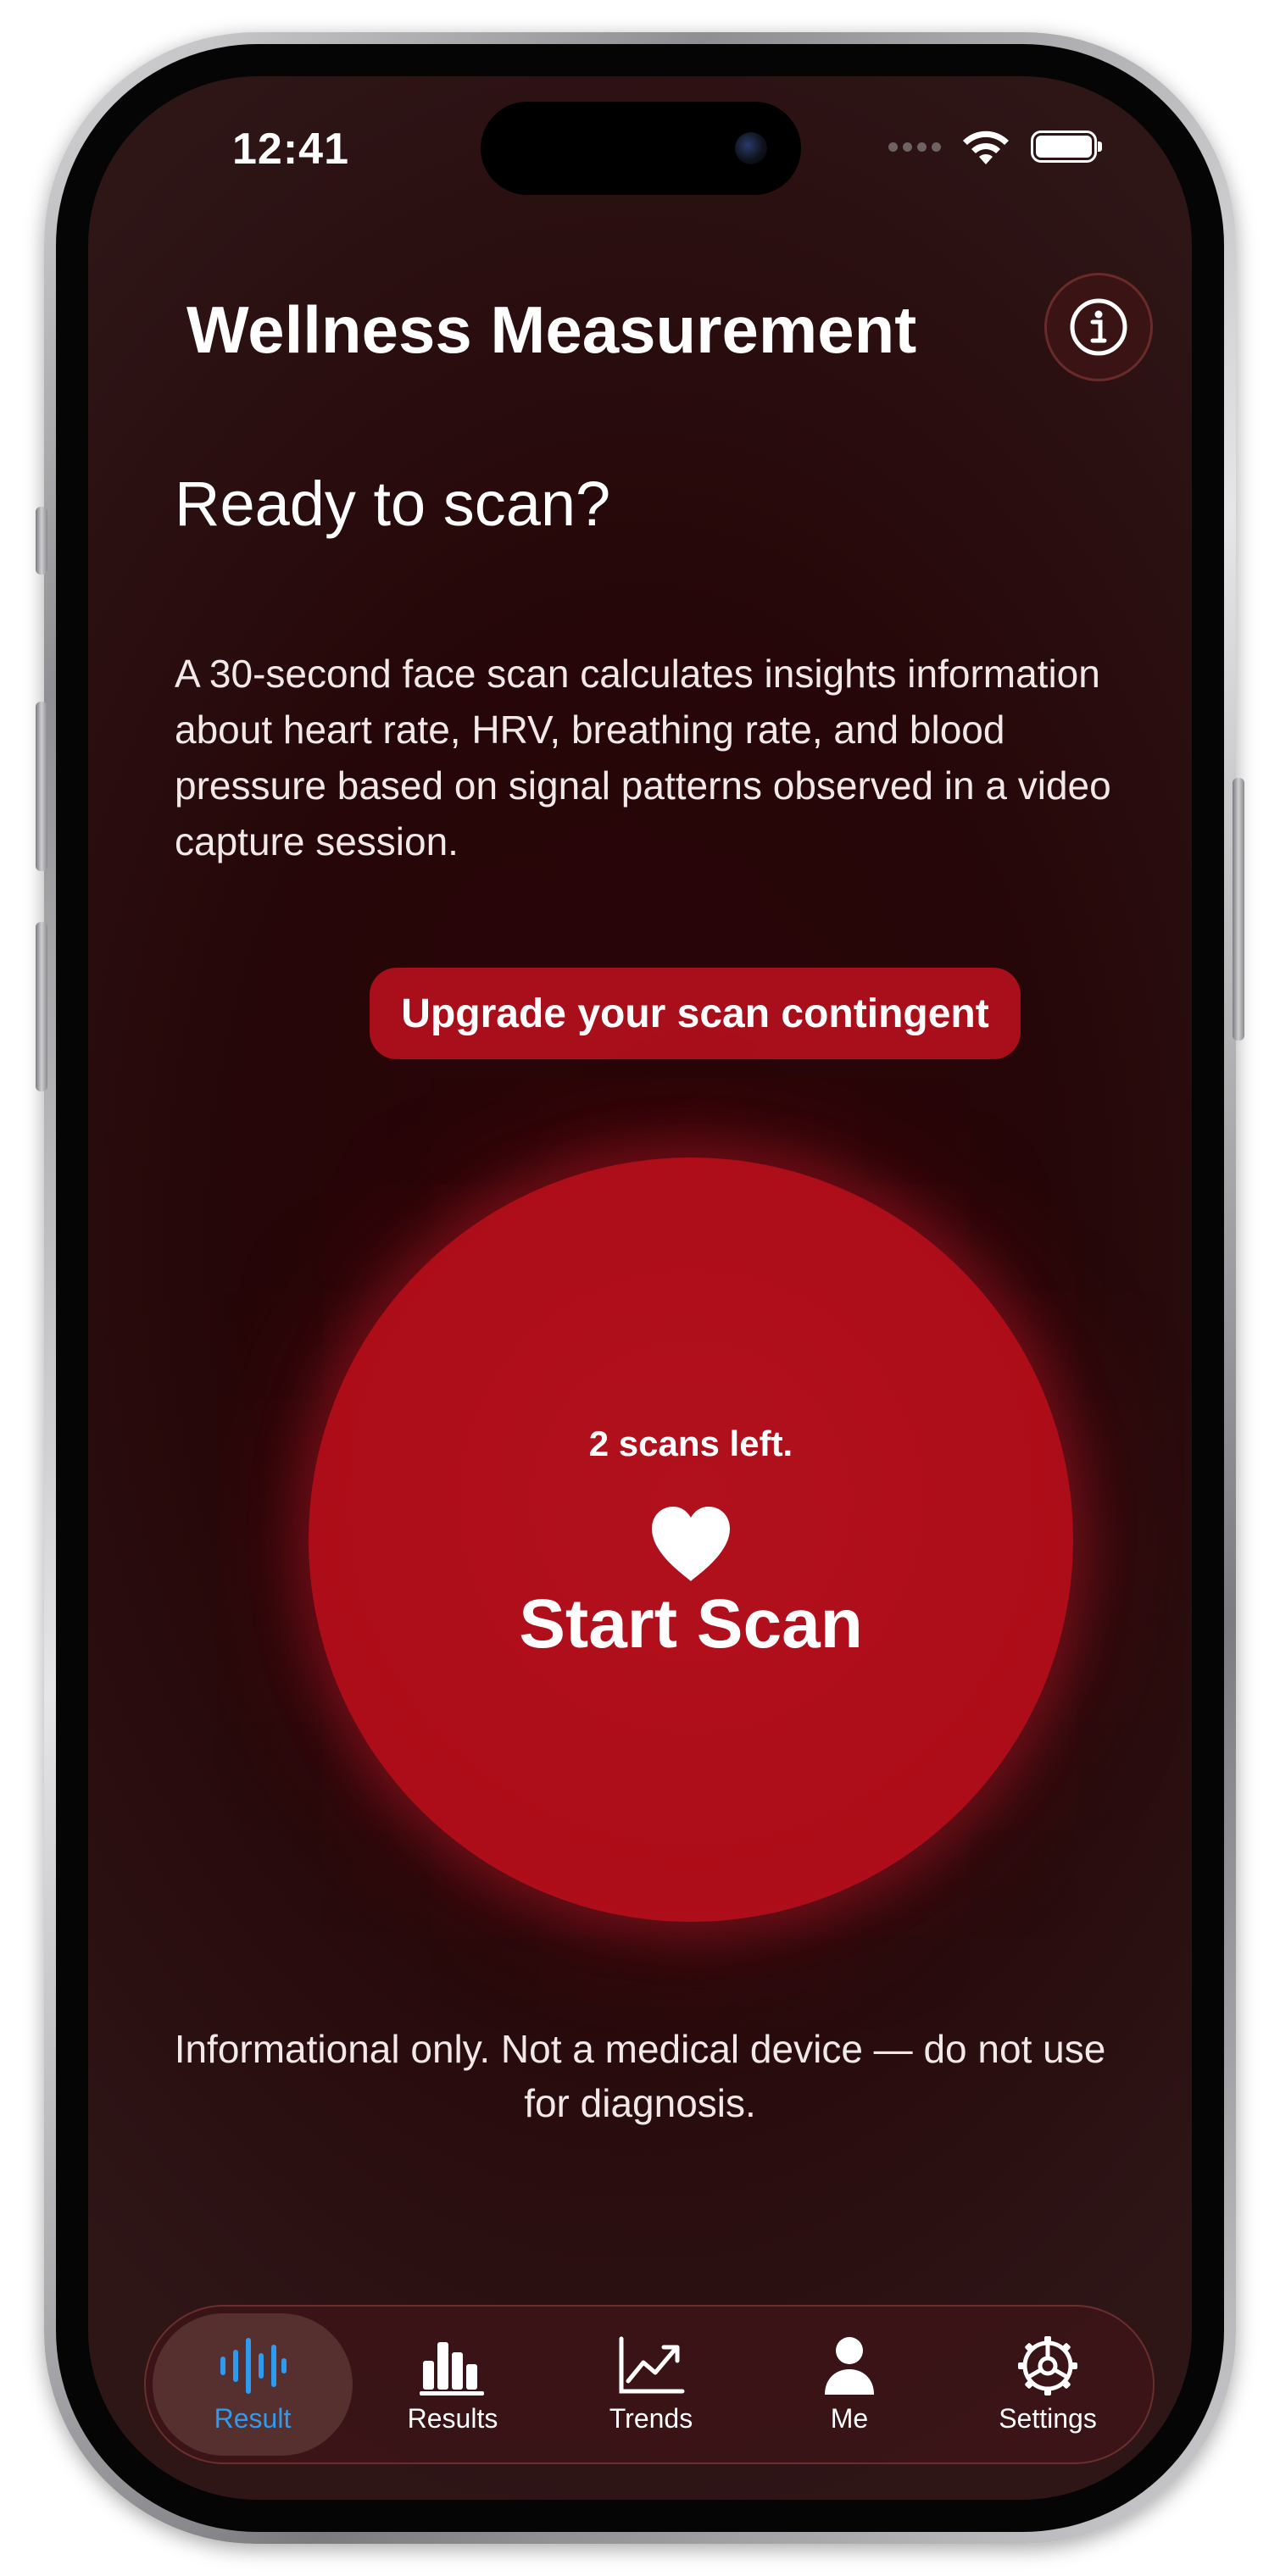 This screenshot has height=2576, width=1280. Describe the element at coordinates (986, 147) in the screenshot. I see `wifi-icon` at that location.